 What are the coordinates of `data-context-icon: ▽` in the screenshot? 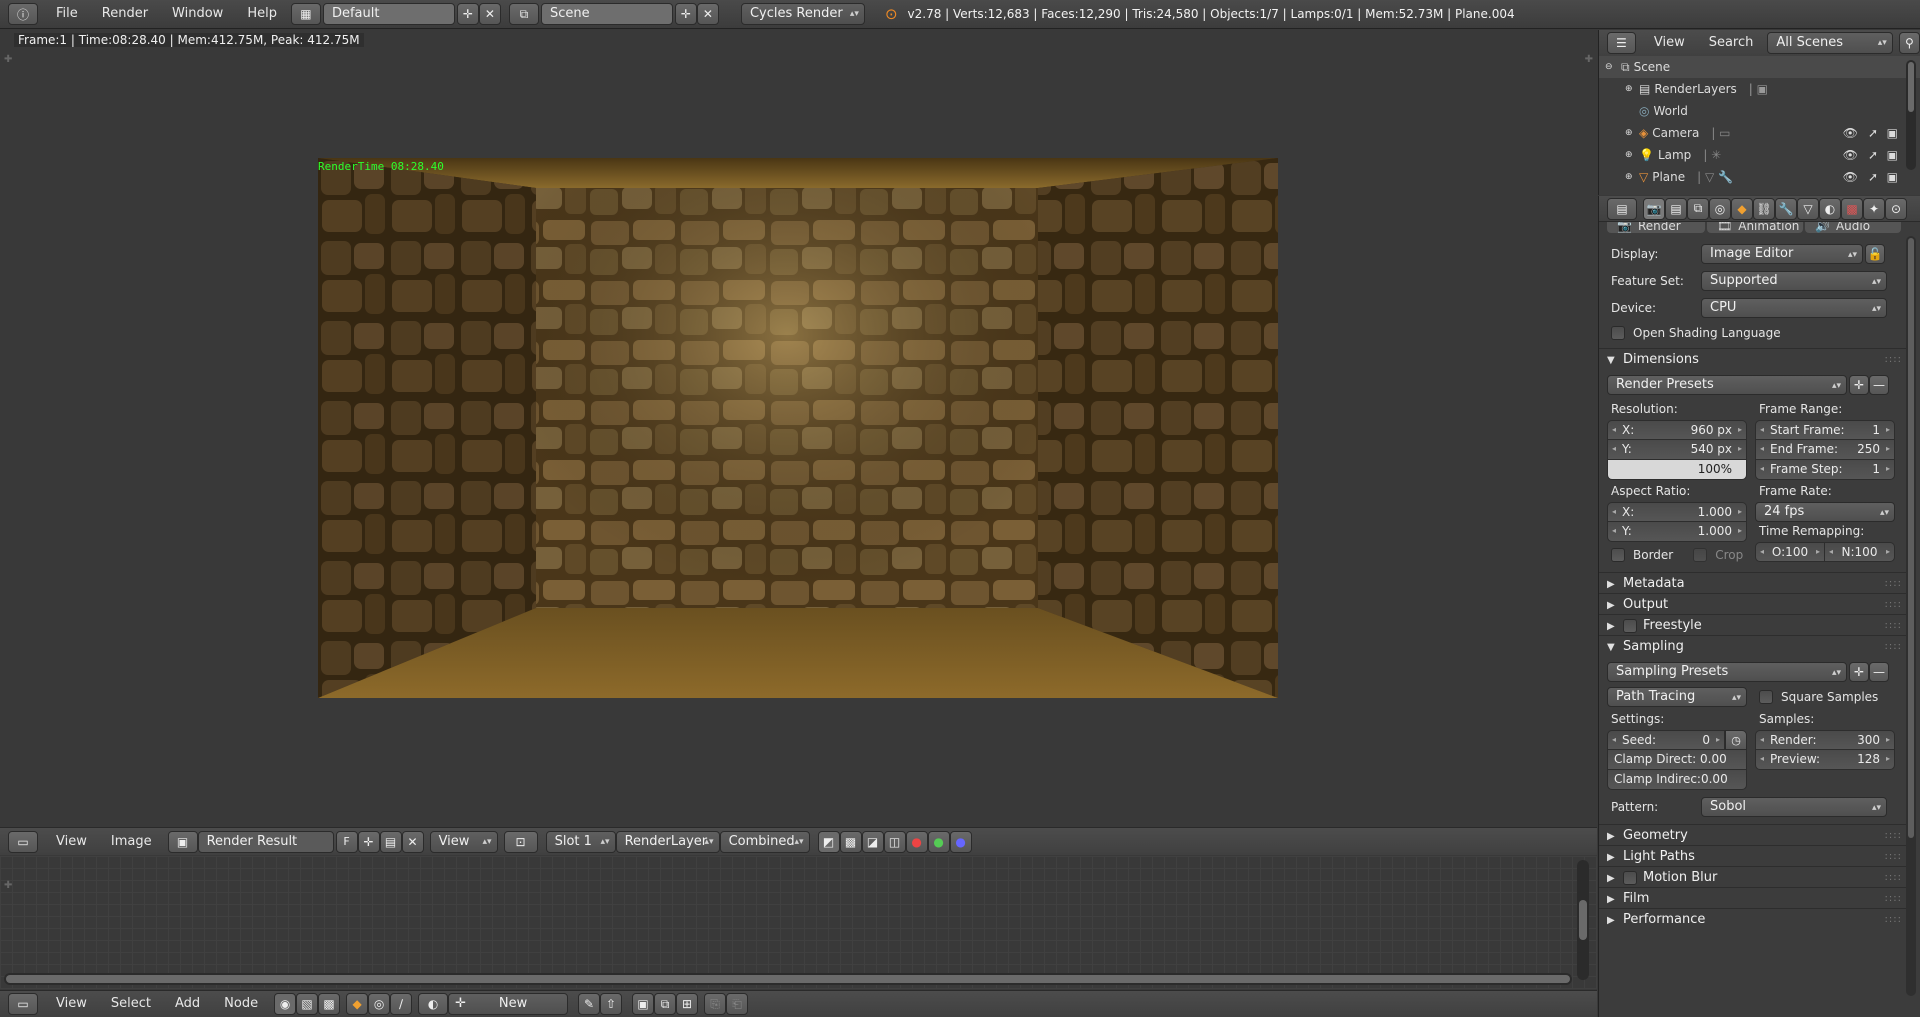 It's located at (1808, 208).